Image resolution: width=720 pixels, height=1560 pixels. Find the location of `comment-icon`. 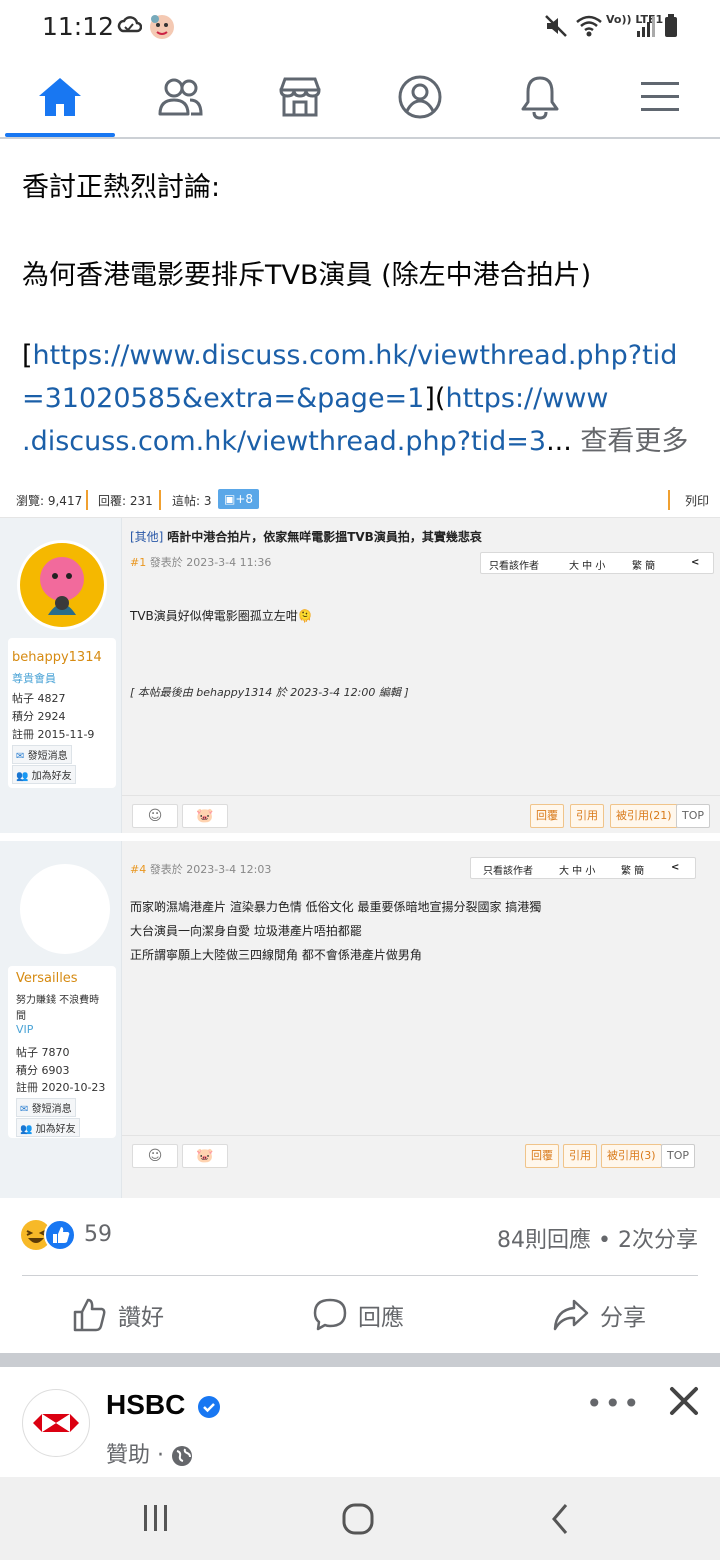

comment-icon is located at coordinates (330, 1314).